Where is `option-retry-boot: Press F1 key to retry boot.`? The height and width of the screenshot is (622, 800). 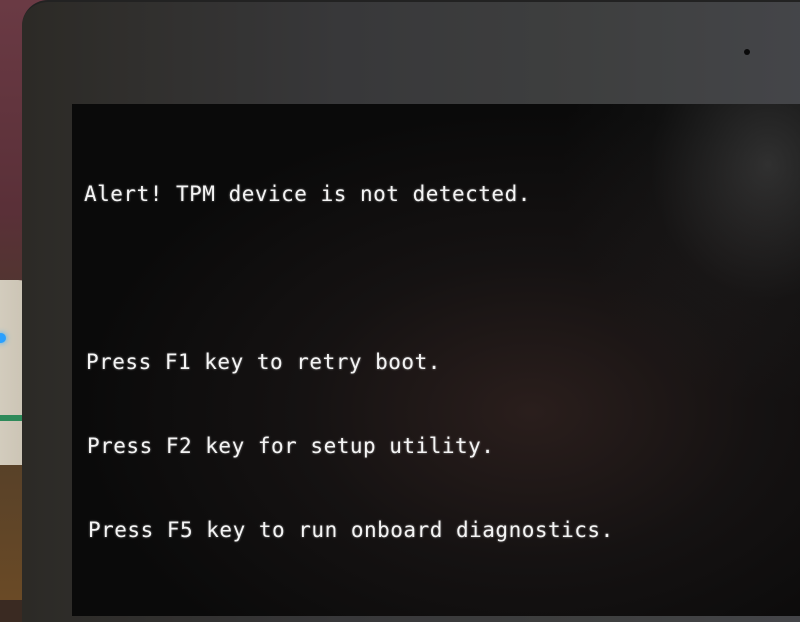
option-retry-boot: Press F1 key to retry boot. is located at coordinates (350, 362).